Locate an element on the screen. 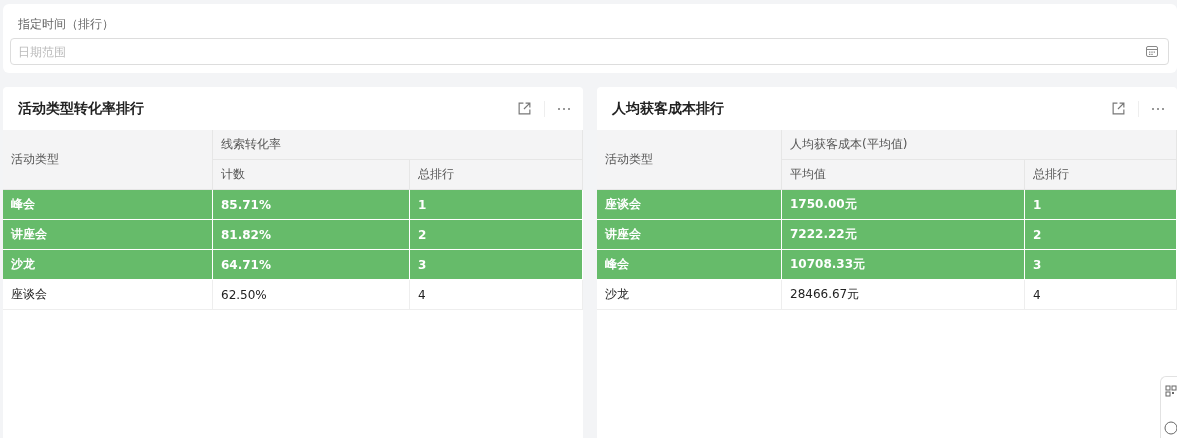  date-range-field: 日期范围 is located at coordinates (589, 51).